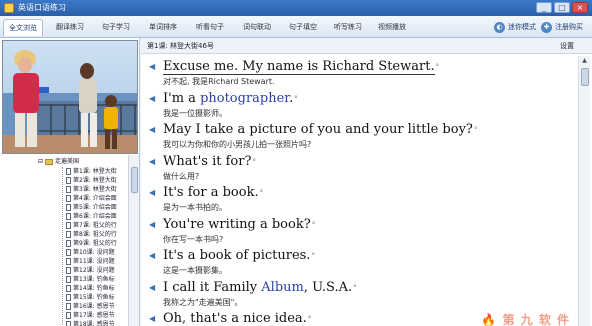  Describe the element at coordinates (134, 180) in the screenshot. I see `tree-scroll-thumb` at that location.